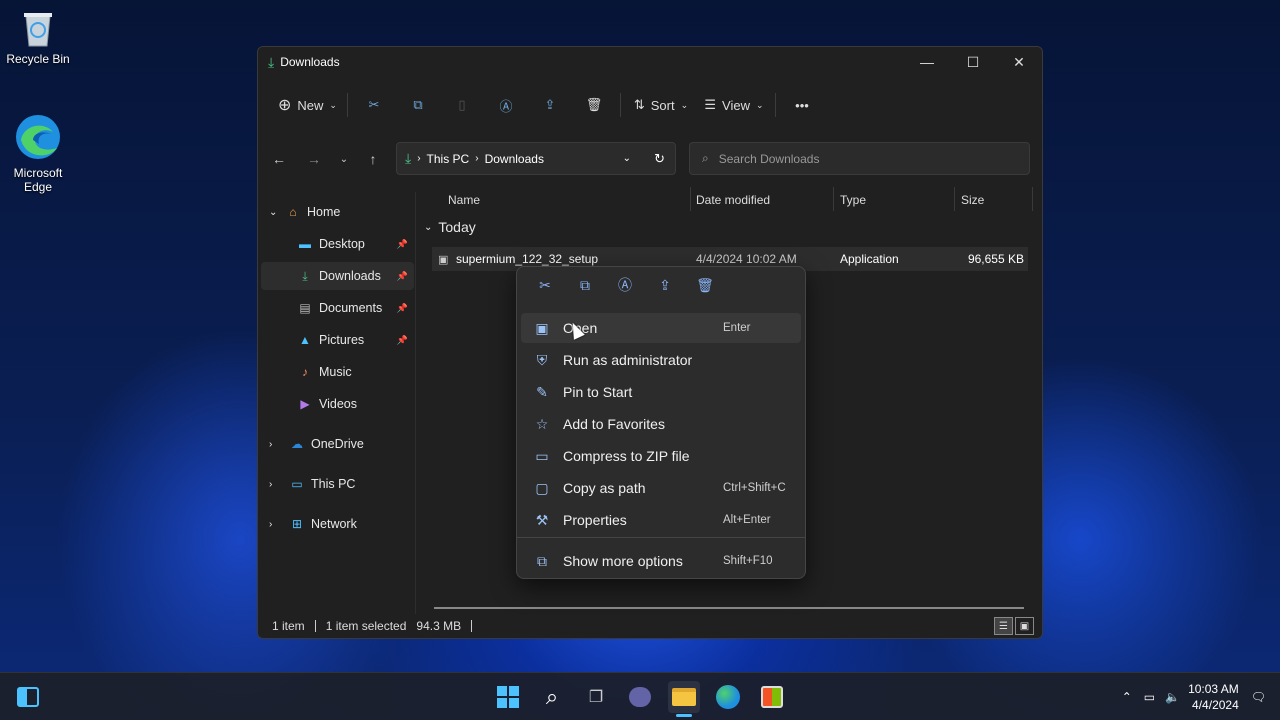  Describe the element at coordinates (853, 200) in the screenshot. I see `column-header-type: Type` at that location.